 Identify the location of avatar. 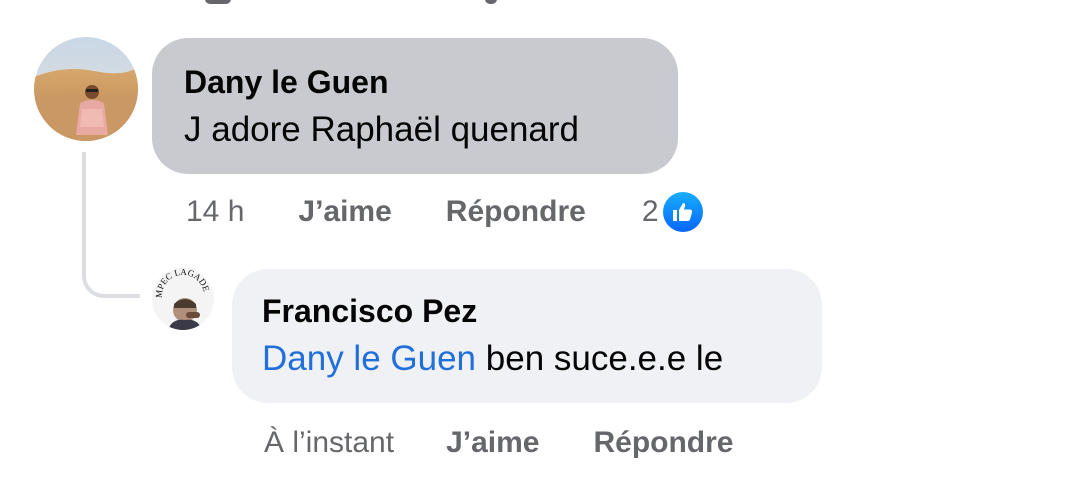
(86, 89).